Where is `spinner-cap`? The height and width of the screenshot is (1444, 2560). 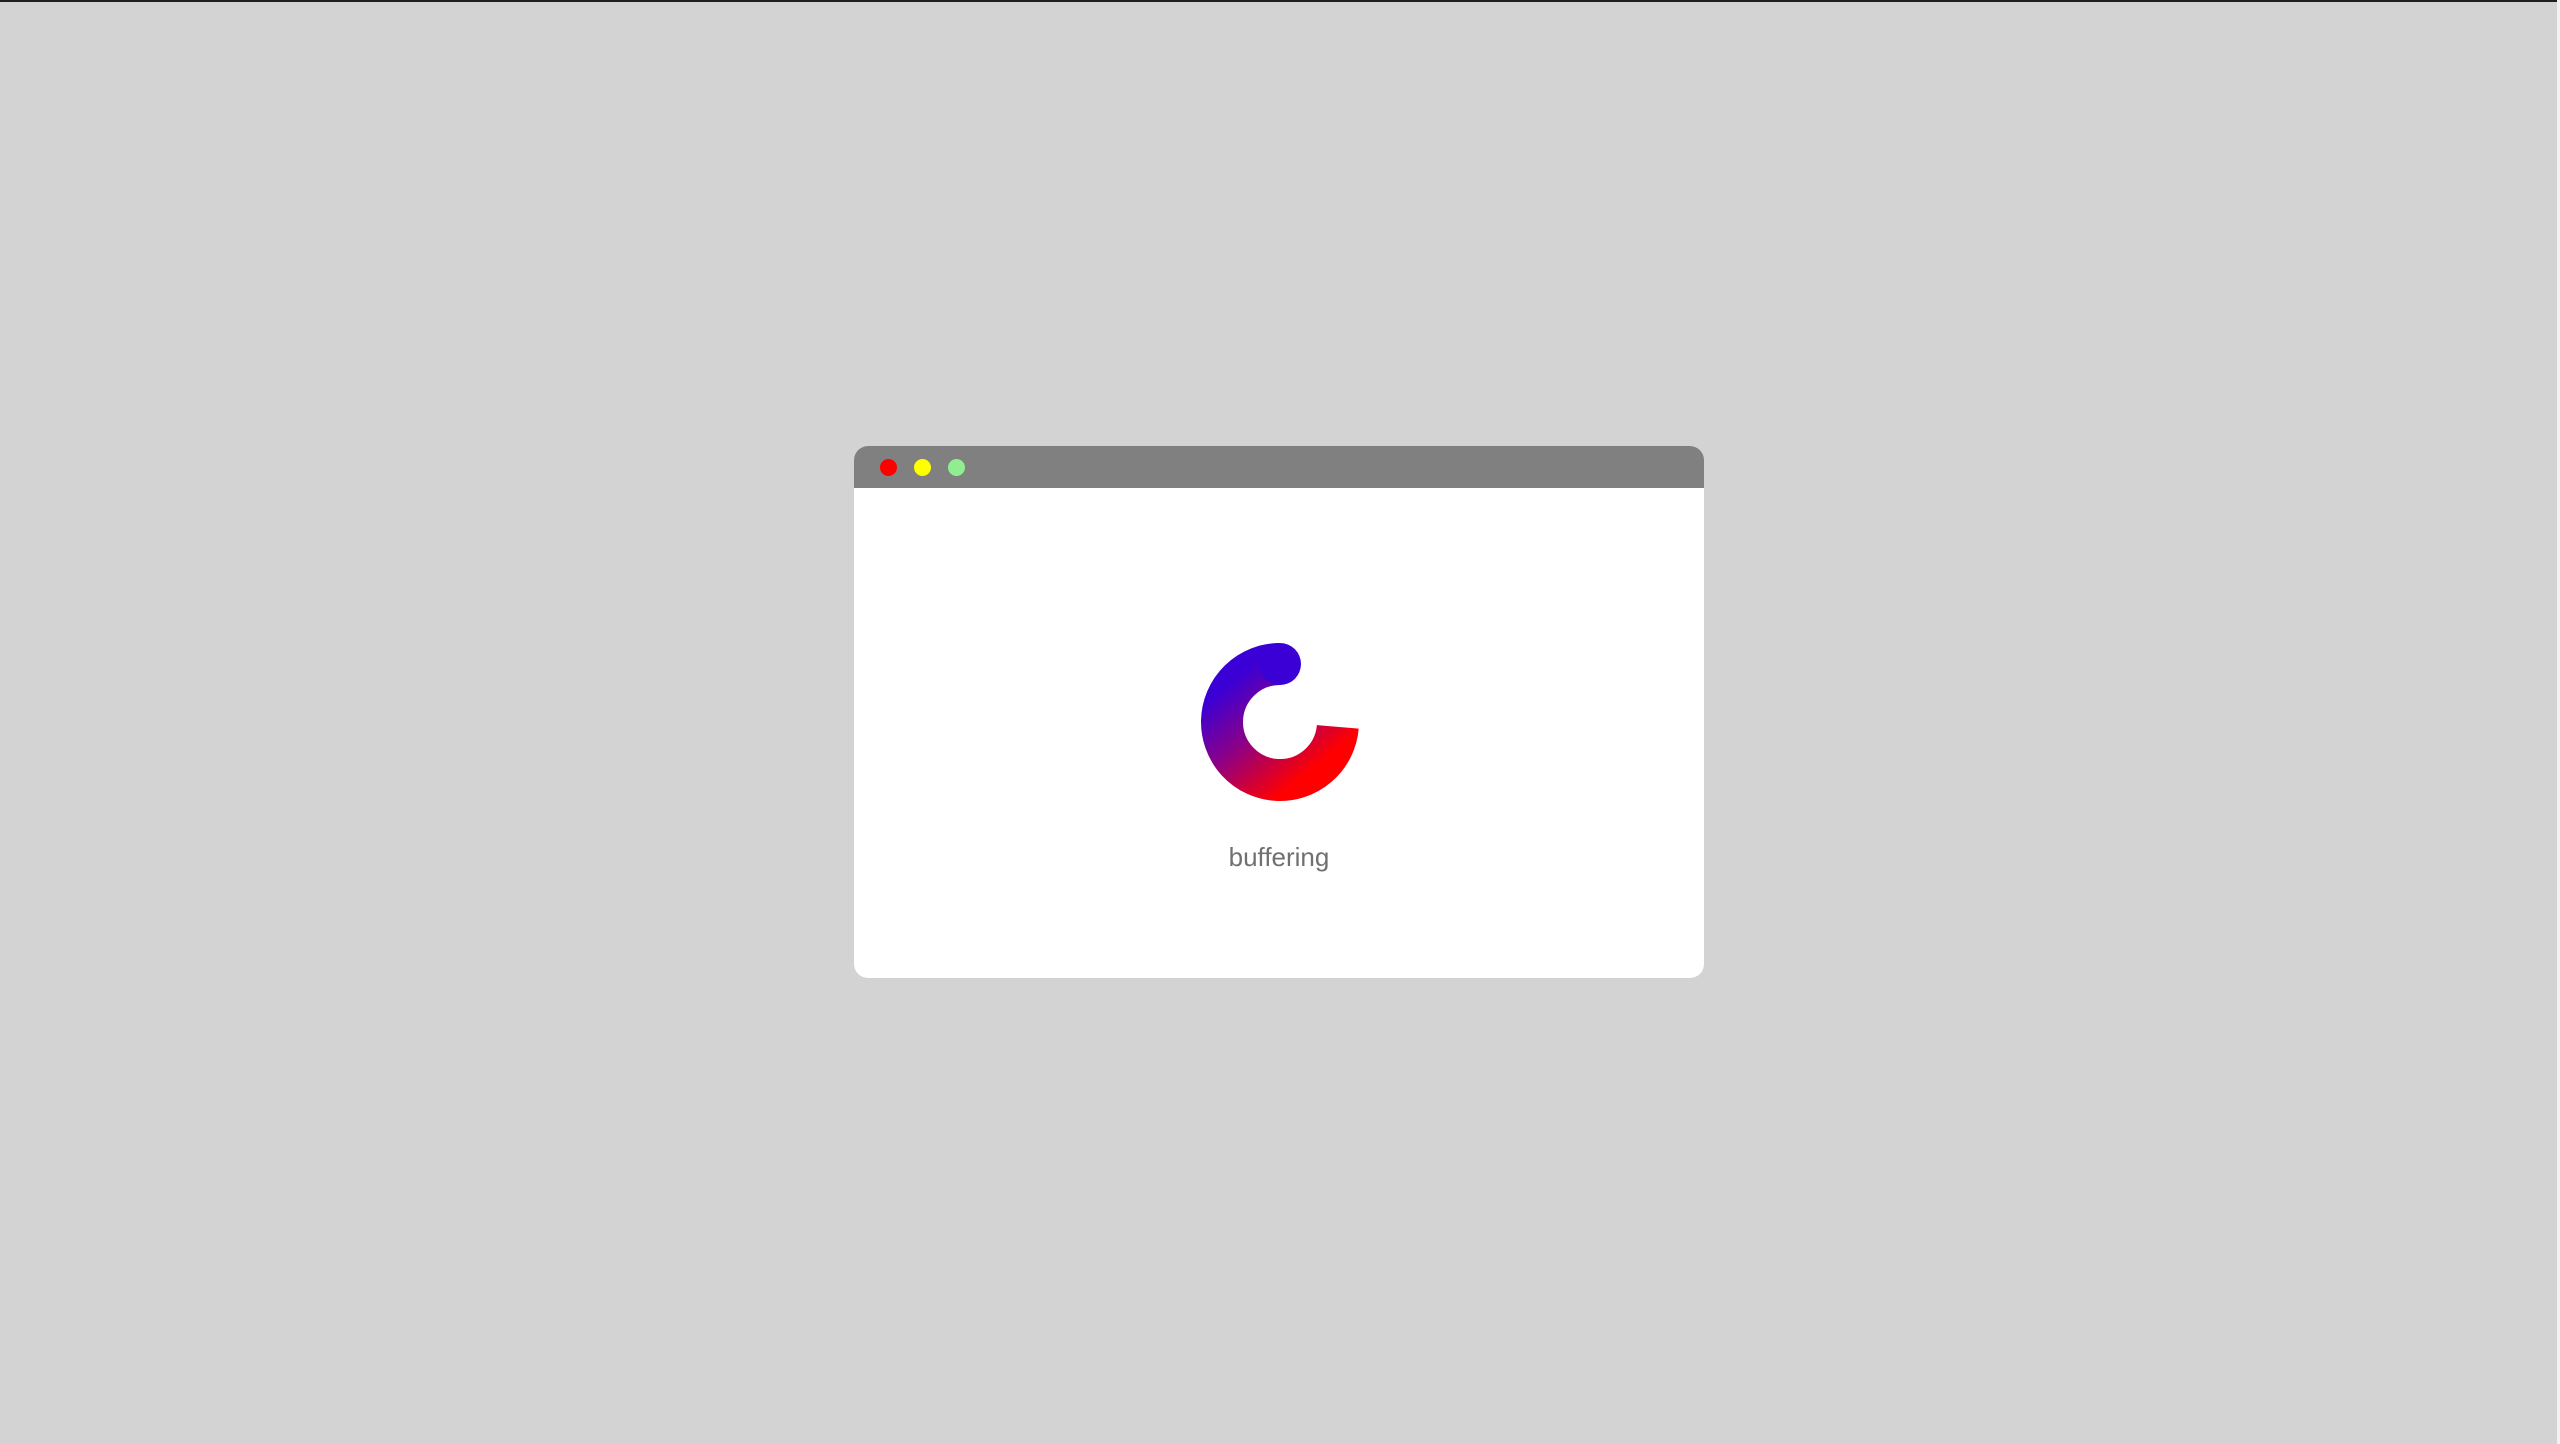
spinner-cap is located at coordinates (1280, 664).